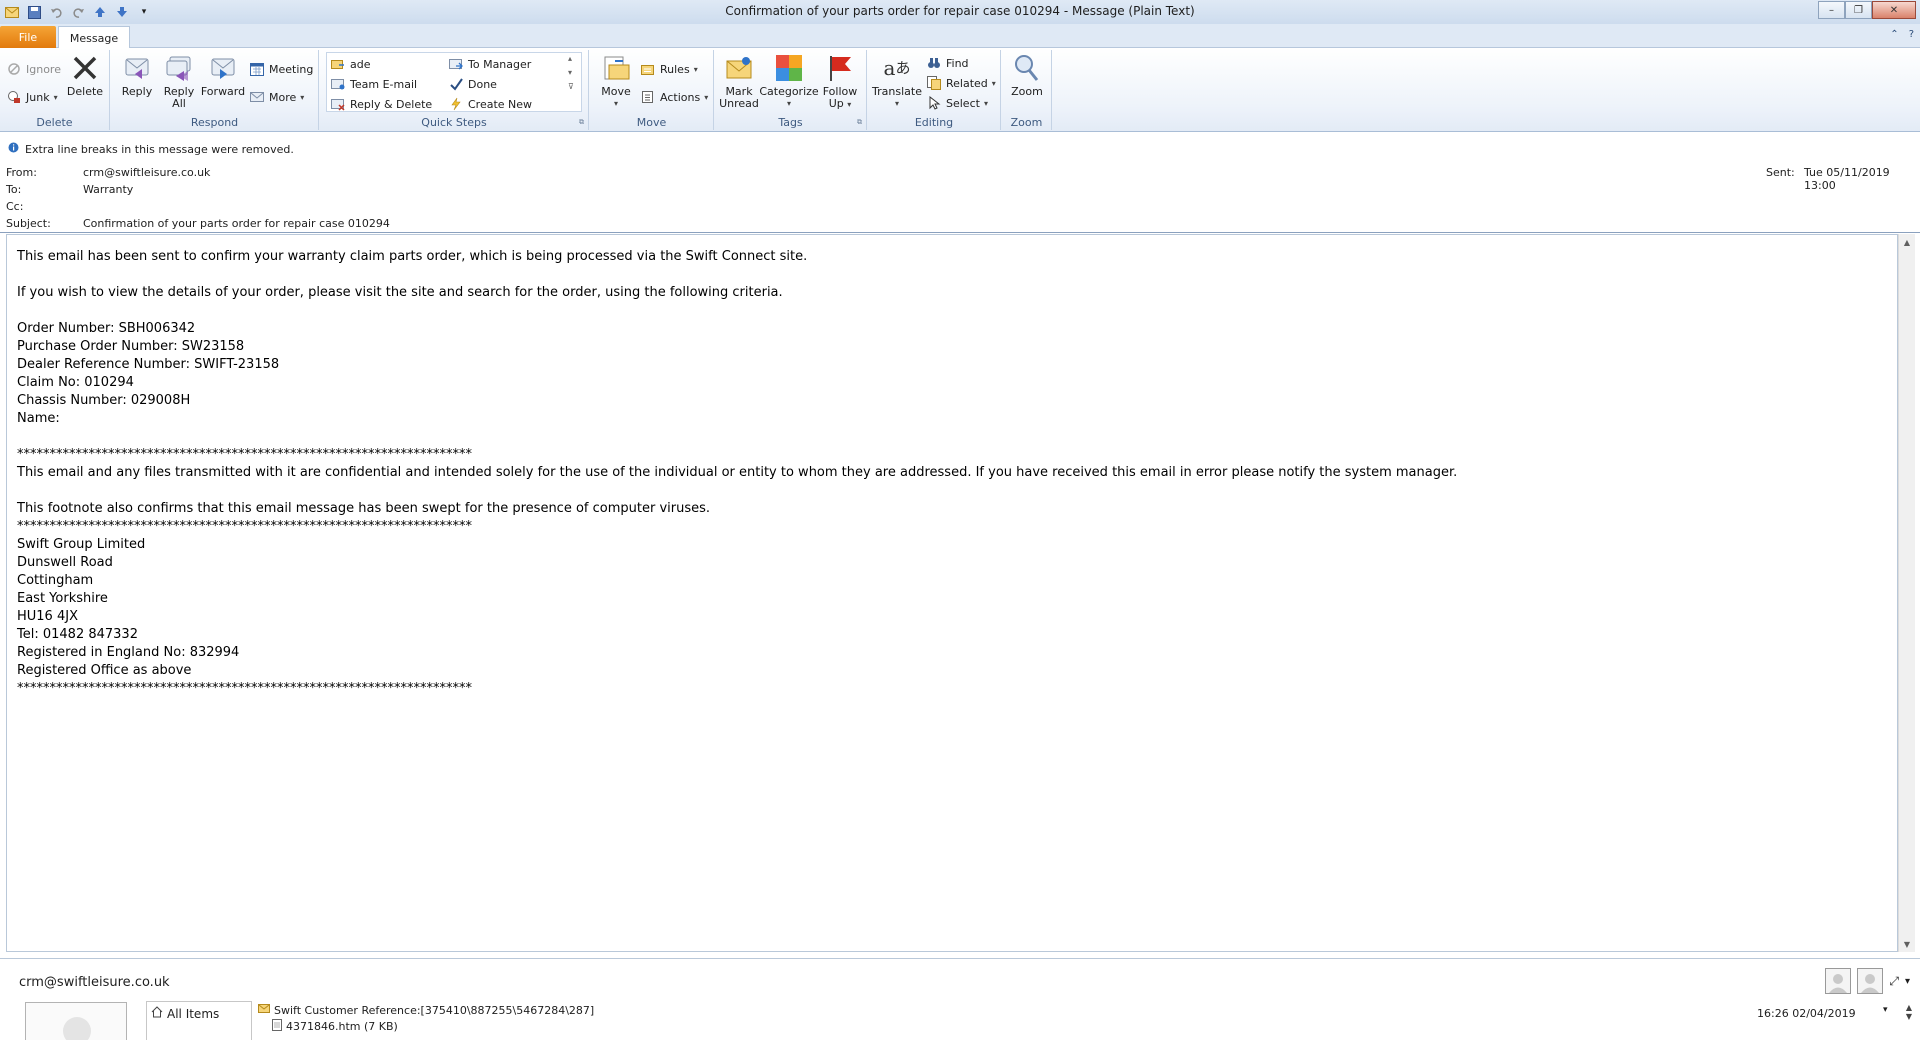  I want to click on redo-icon, so click(78, 12).